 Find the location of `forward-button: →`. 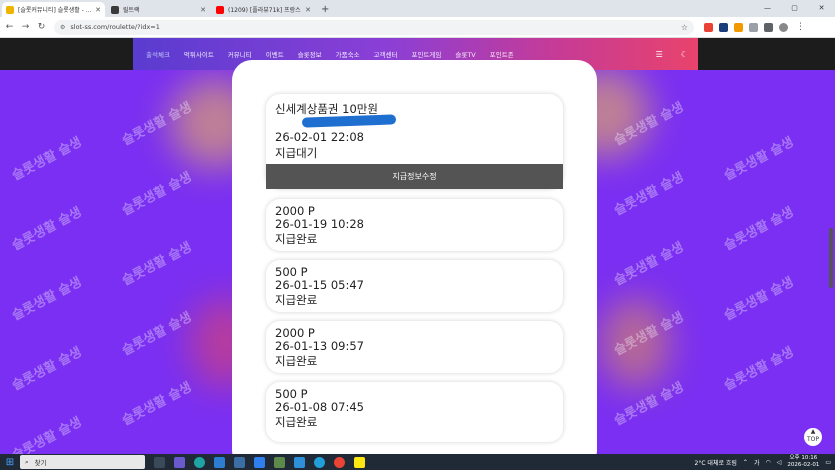

forward-button: → is located at coordinates (25, 27).